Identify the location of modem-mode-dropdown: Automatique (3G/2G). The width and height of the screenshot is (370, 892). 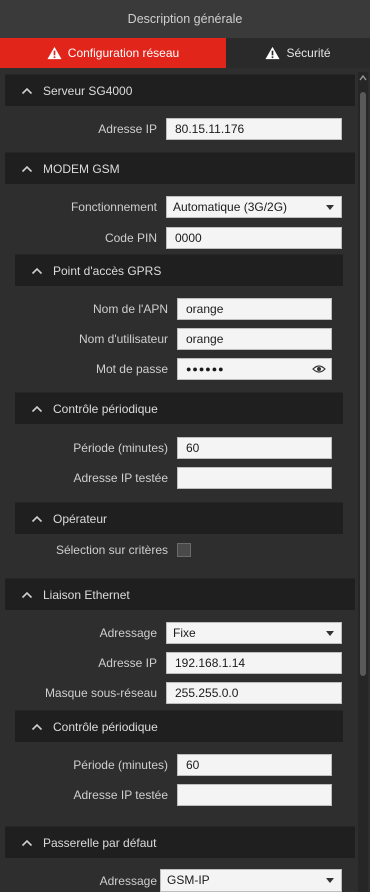
(254, 207).